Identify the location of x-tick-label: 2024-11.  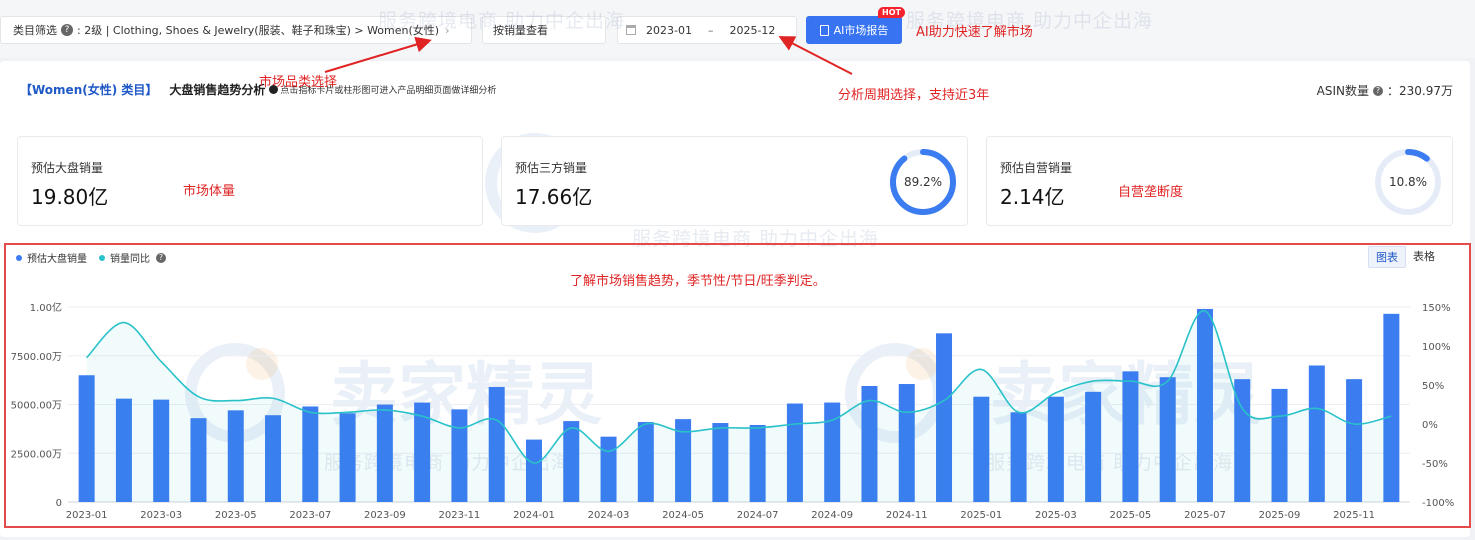
(907, 515).